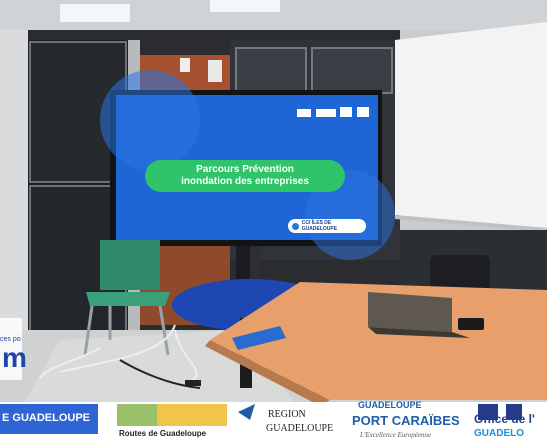 This screenshot has width=547, height=443. I want to click on port-line2: PORT CARAÏBES, so click(406, 420).